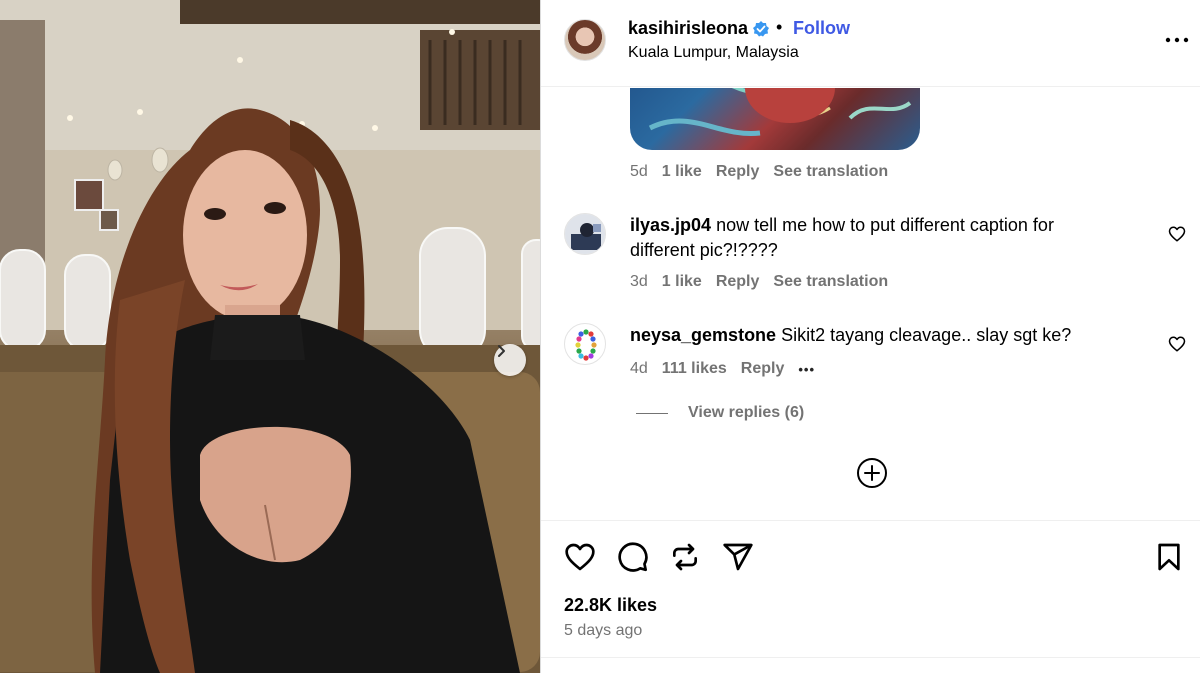 The width and height of the screenshot is (1200, 673). What do you see at coordinates (761, 29) in the screenshot?
I see `verified-badge-icon` at bounding box center [761, 29].